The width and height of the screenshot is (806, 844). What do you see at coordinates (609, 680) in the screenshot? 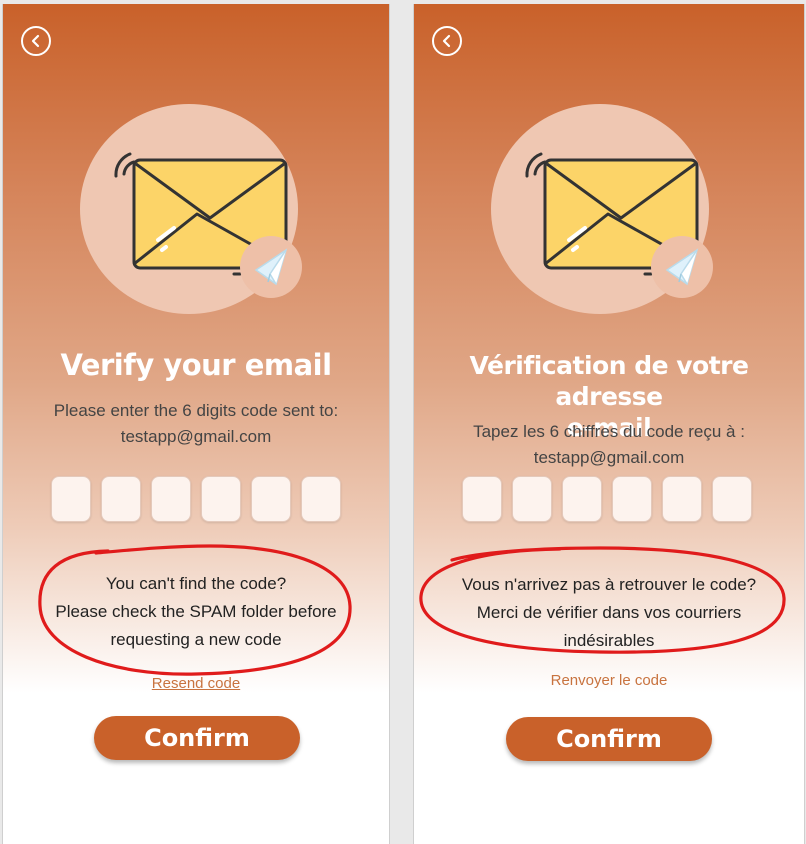
I see `resend-code-link: Renvoyer le code` at bounding box center [609, 680].